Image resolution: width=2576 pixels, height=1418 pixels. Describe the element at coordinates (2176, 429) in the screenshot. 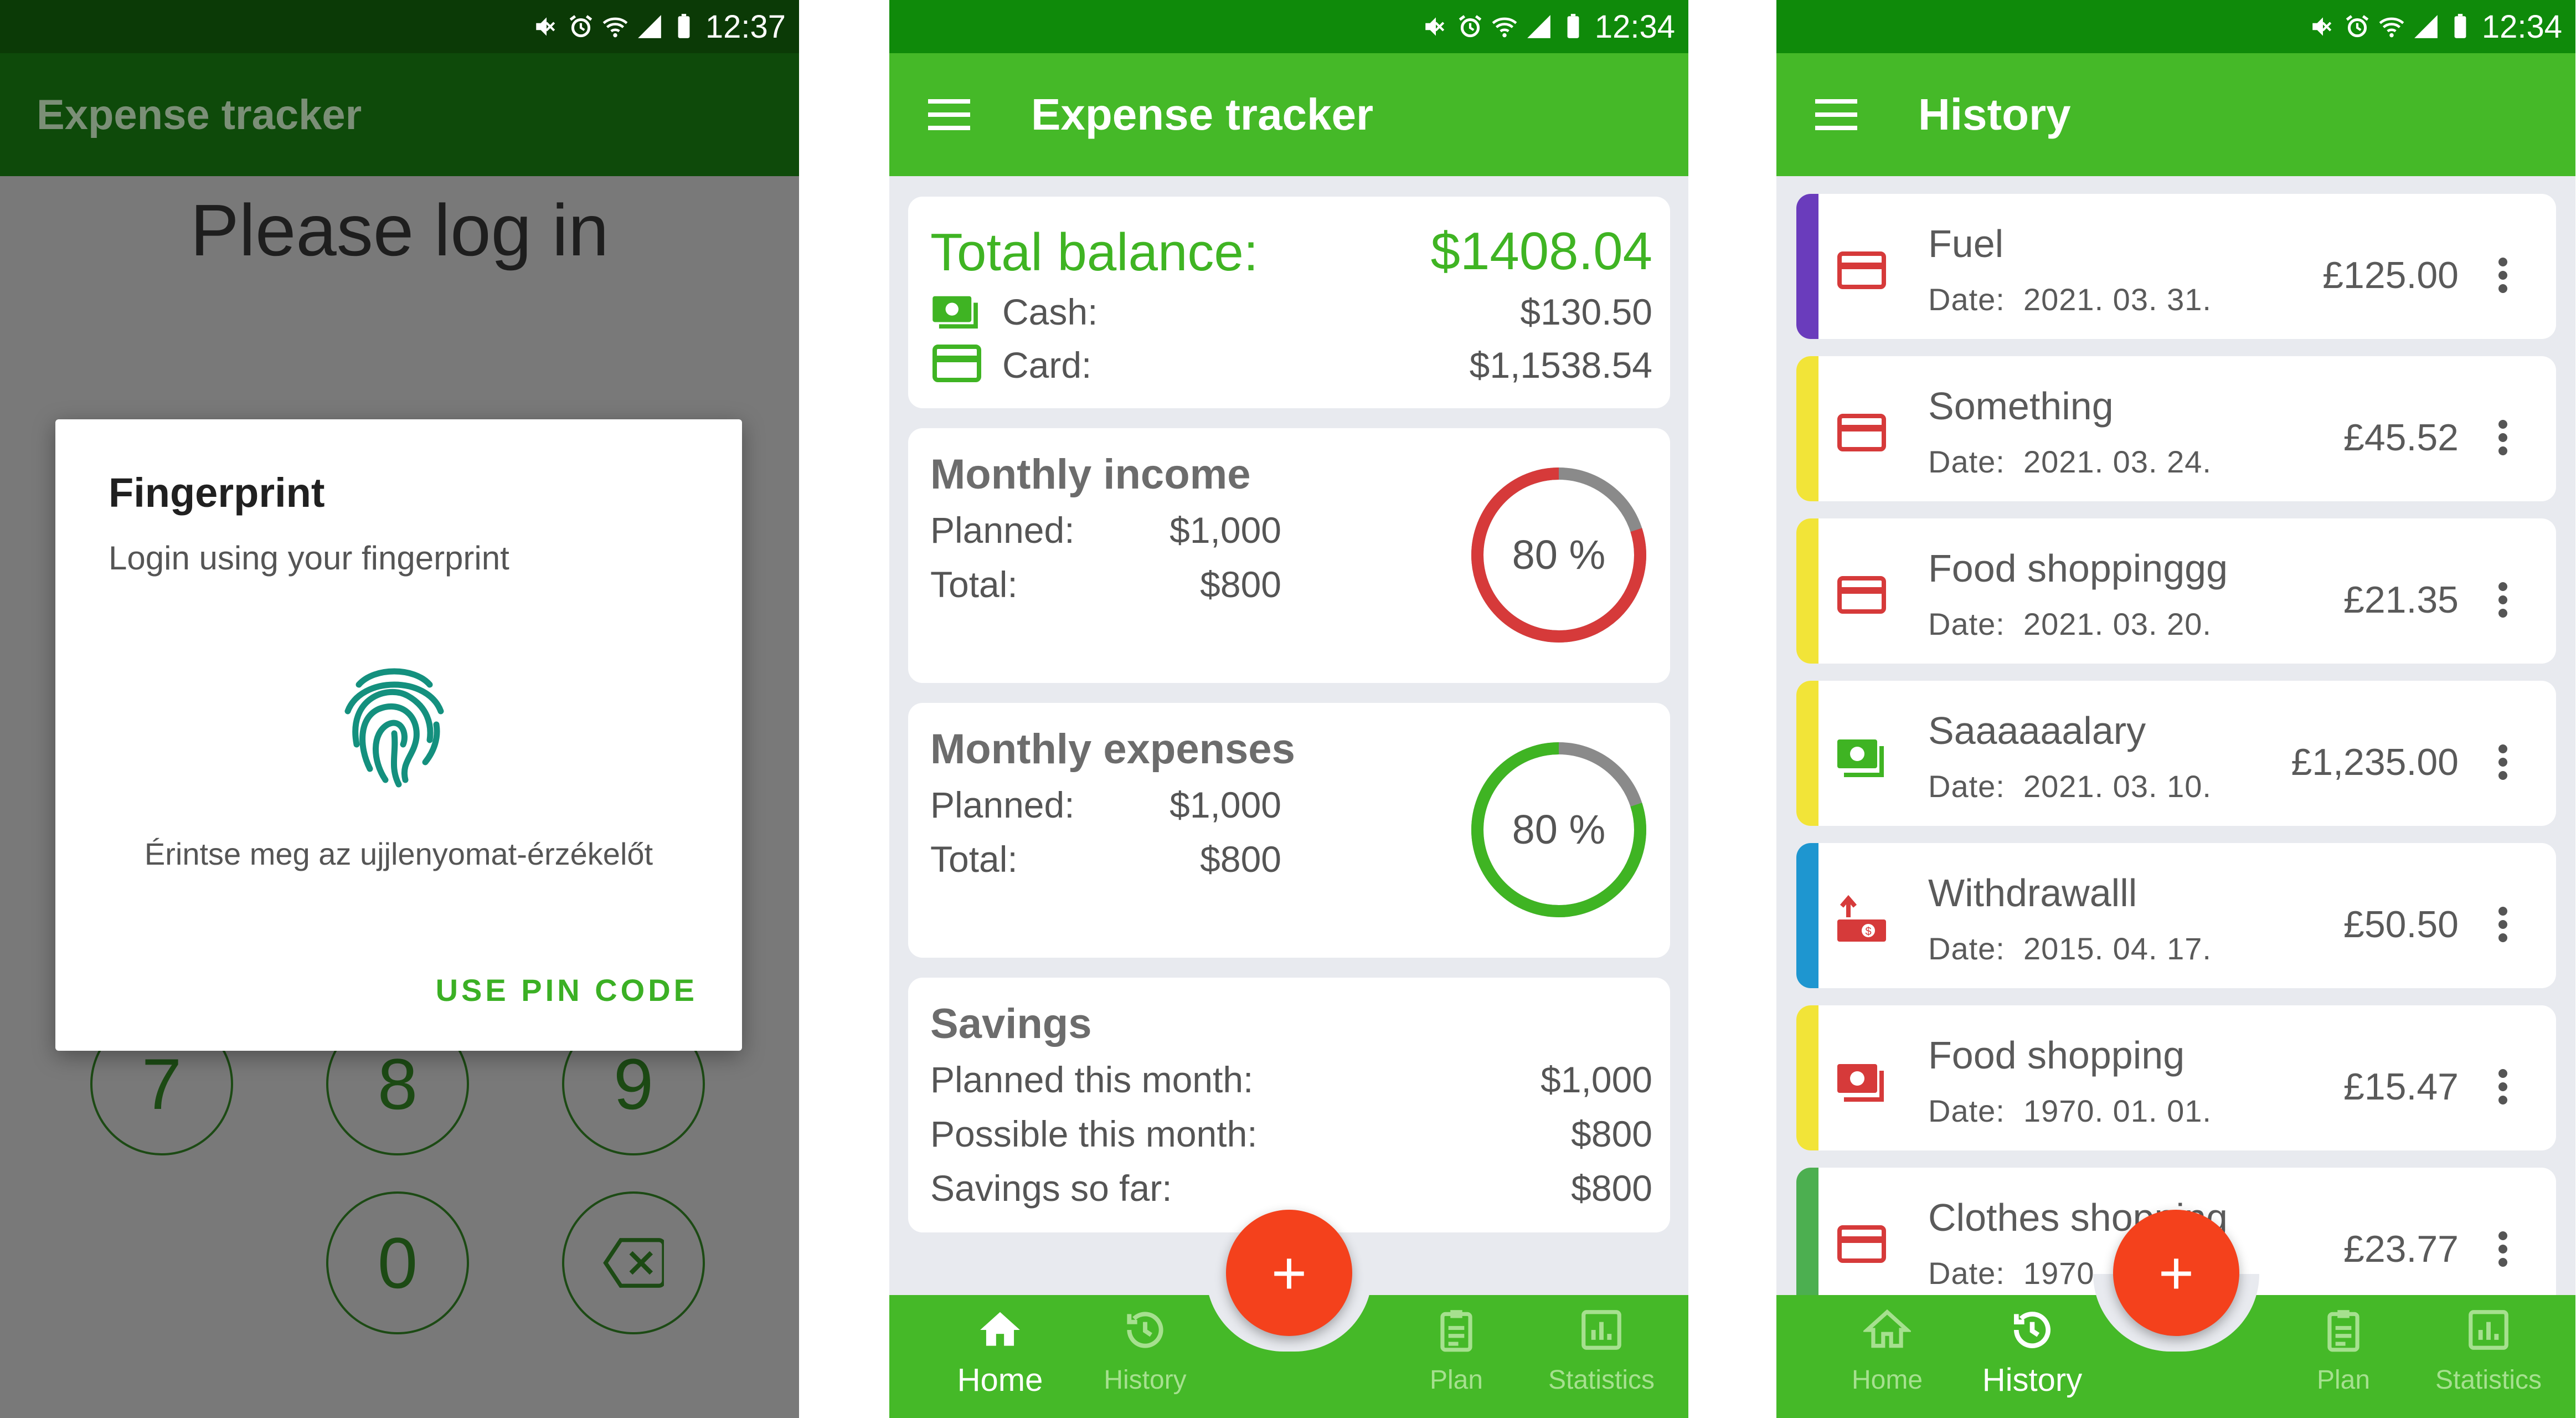

I see `history-item: Something Date: 2021. 03. 24. £45.52` at that location.